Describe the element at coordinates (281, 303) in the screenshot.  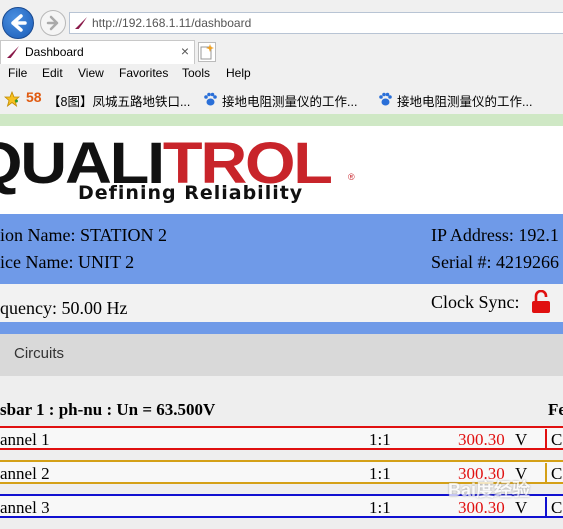
I see `frequency-panel: quency: 50.00 Hz Clock Sync:` at that location.